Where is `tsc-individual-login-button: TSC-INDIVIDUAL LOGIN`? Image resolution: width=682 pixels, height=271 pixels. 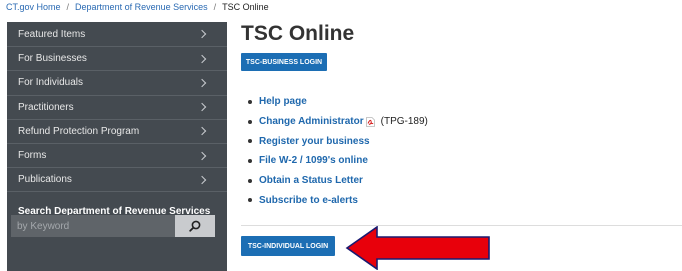 tsc-individual-login-button: TSC-INDIVIDUAL LOGIN is located at coordinates (288, 246).